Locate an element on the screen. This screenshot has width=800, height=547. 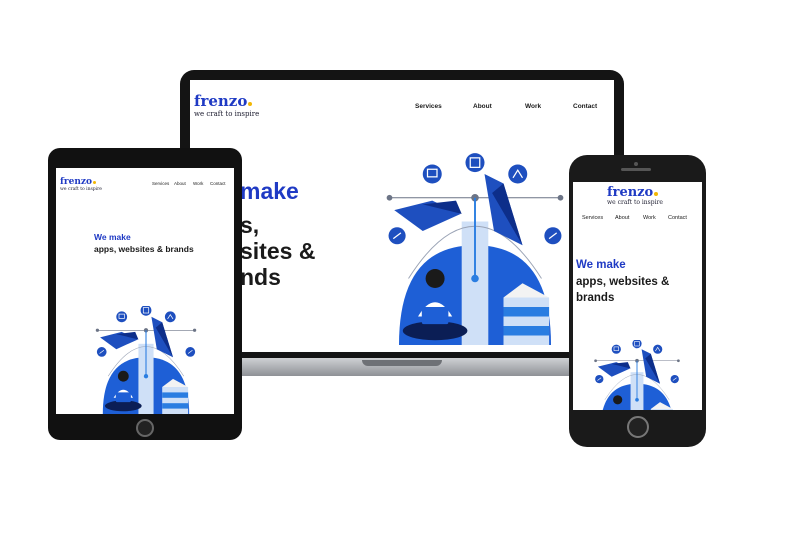
laptop-nav: Services About Work Contact is located at coordinates (506, 106).